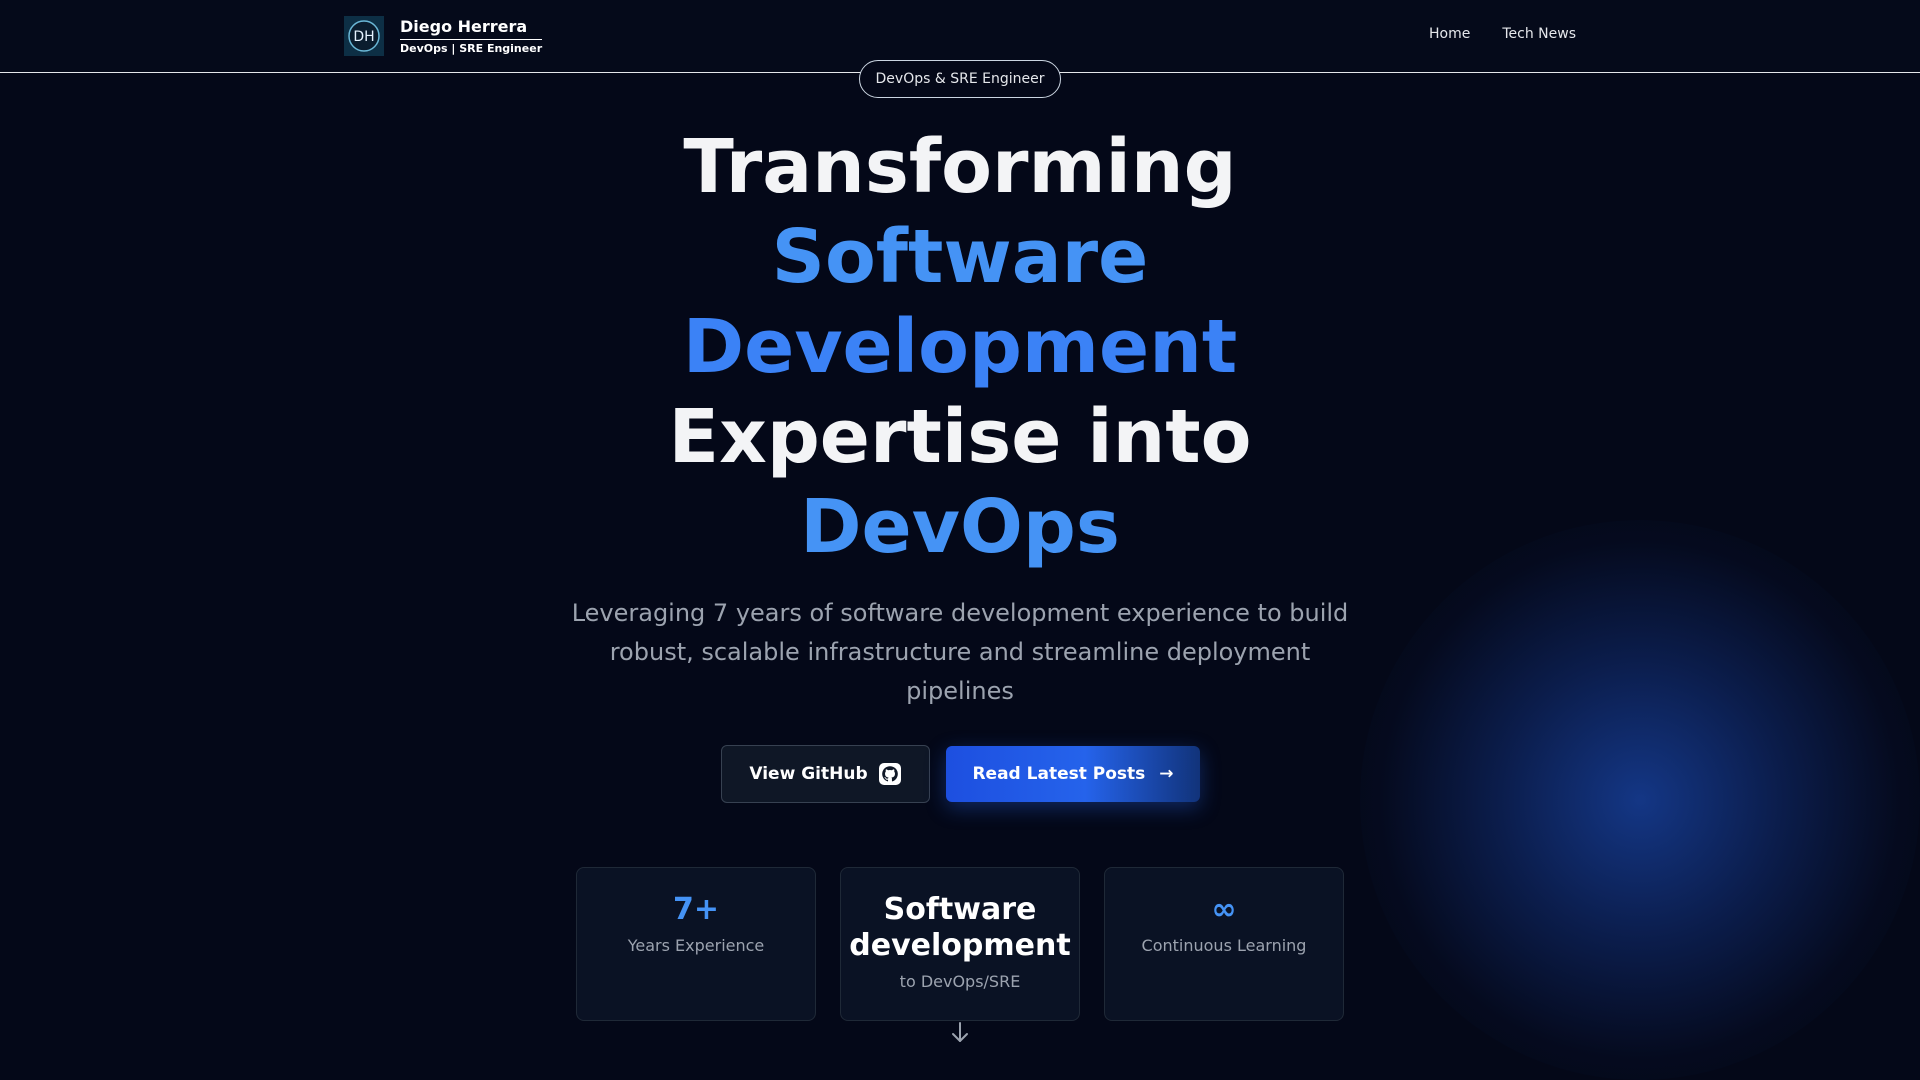 The width and height of the screenshot is (1920, 1080). What do you see at coordinates (960, 927) in the screenshot?
I see `stat-value: Software development` at bounding box center [960, 927].